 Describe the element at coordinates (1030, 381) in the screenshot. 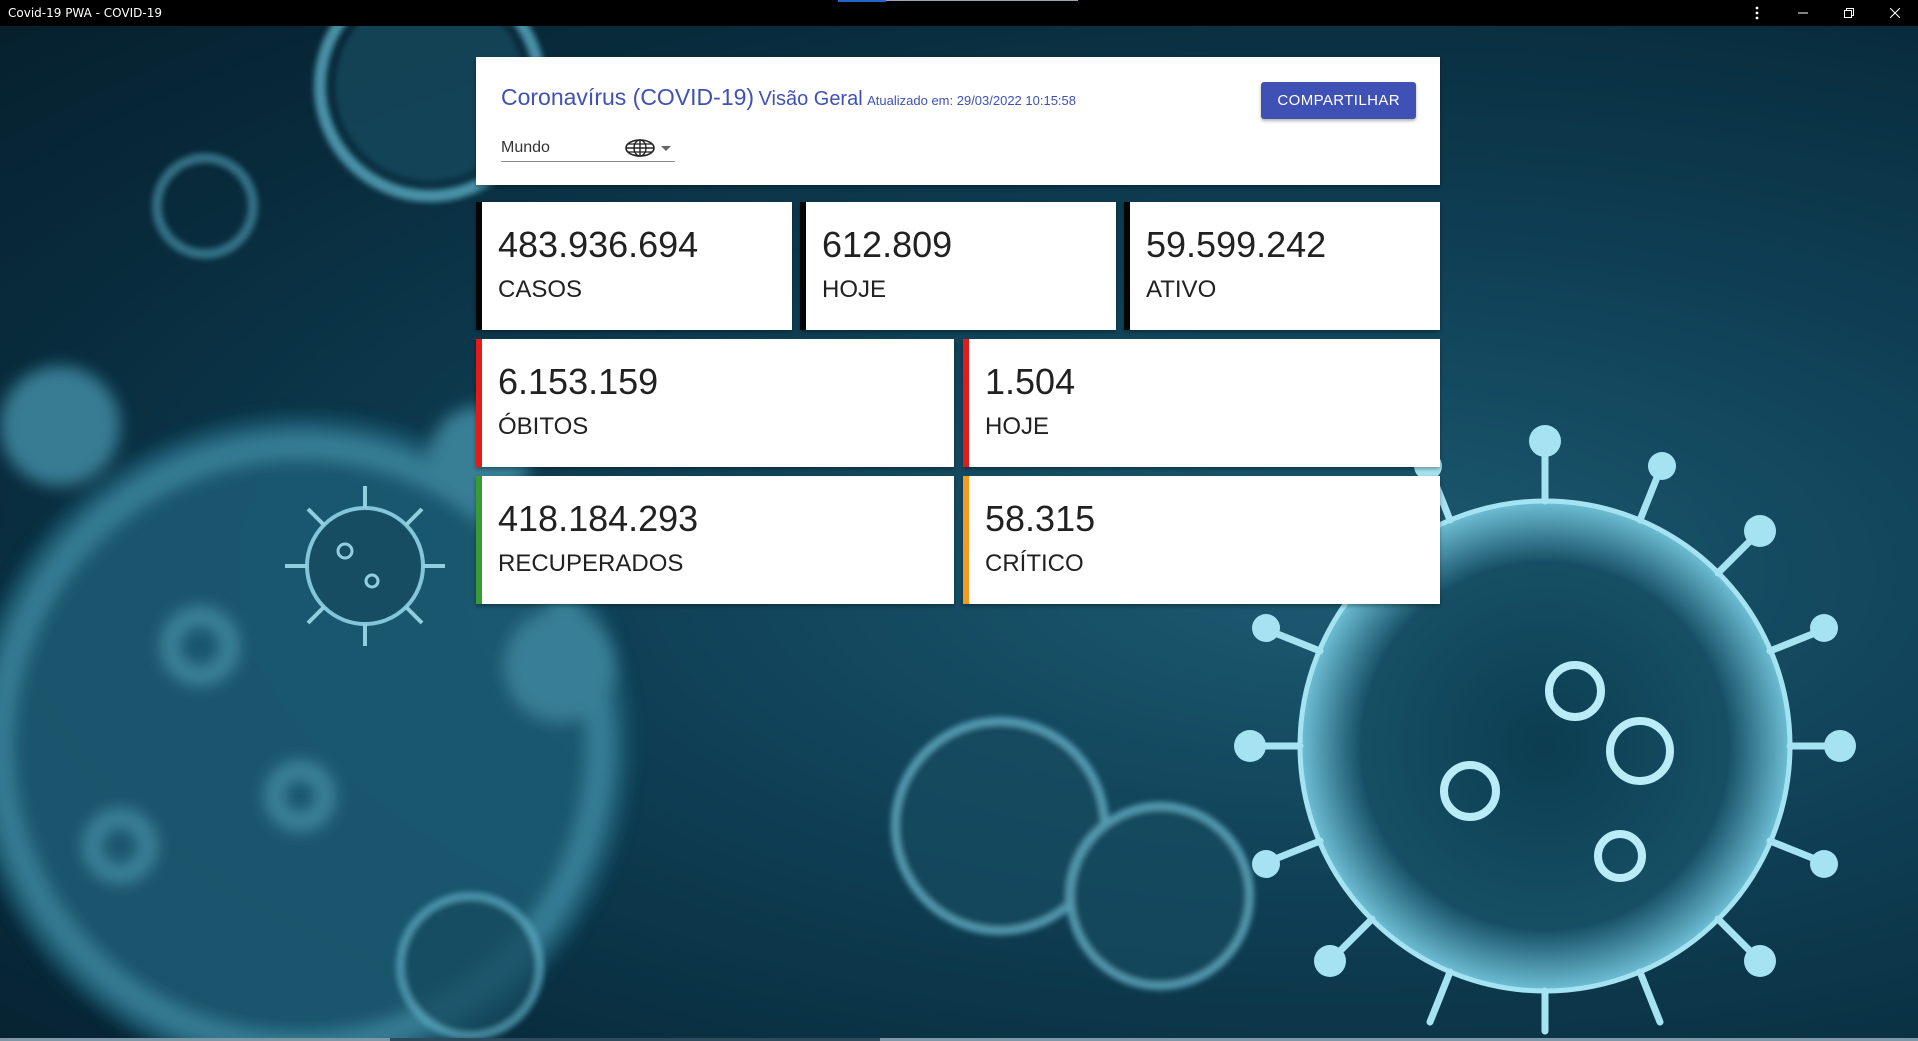

I see `deaths-today-value: 1.504` at that location.